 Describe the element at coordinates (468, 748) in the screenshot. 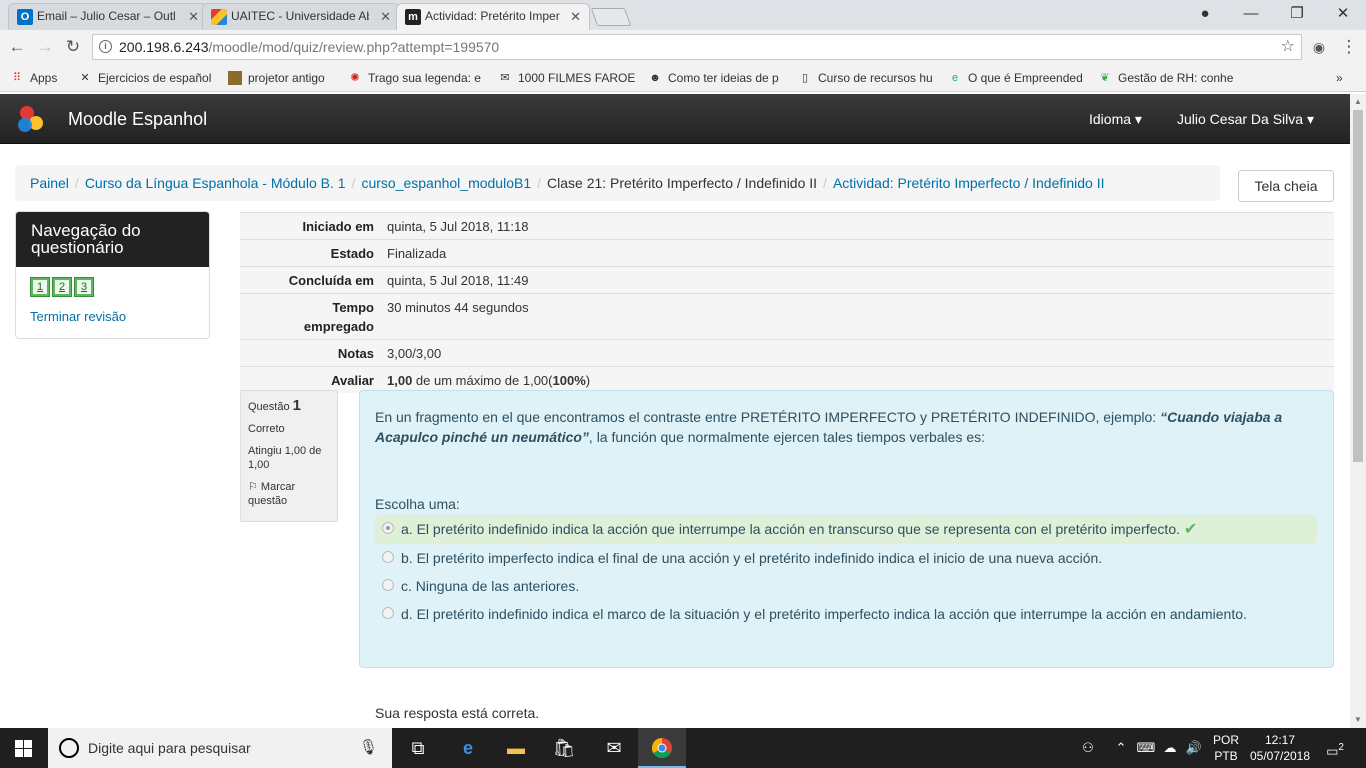

I see `edge-icon: e` at that location.